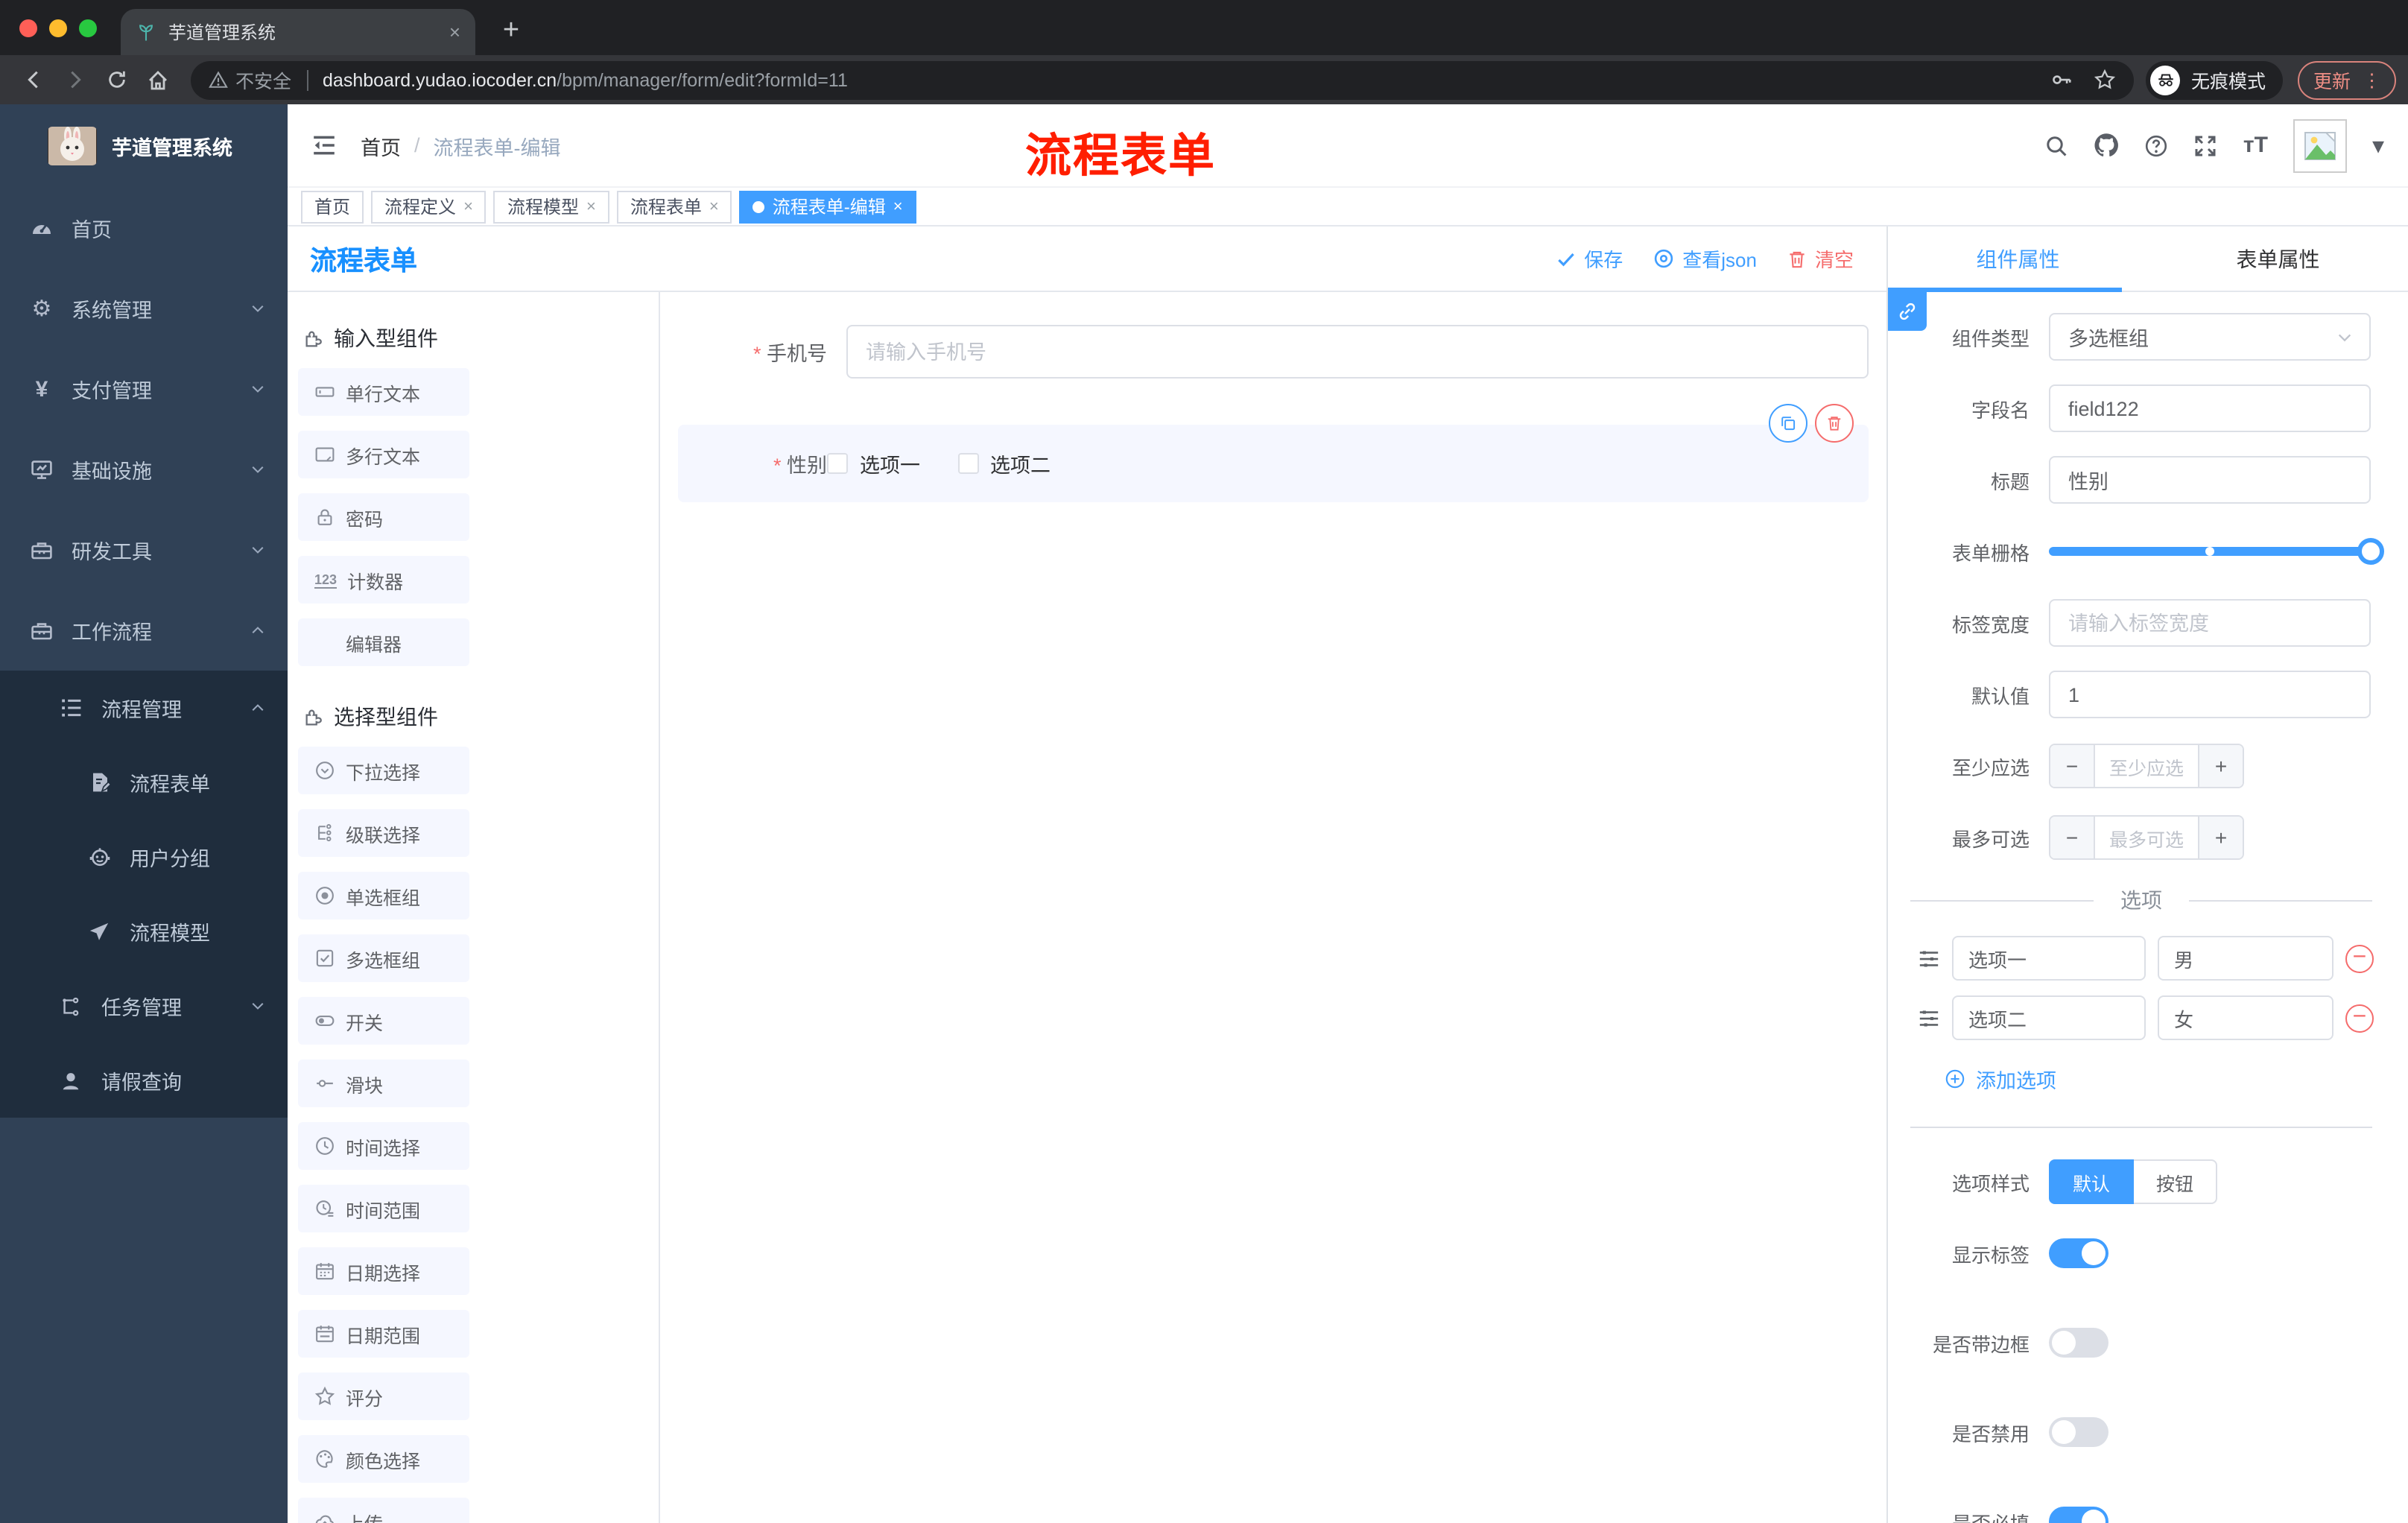  I want to click on required-switch, so click(2078, 1515).